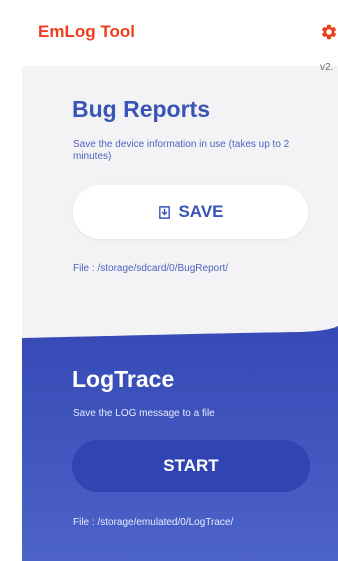 This screenshot has height=561, width=338. Describe the element at coordinates (123, 379) in the screenshot. I see `logtrace-title: LogTrace` at that location.